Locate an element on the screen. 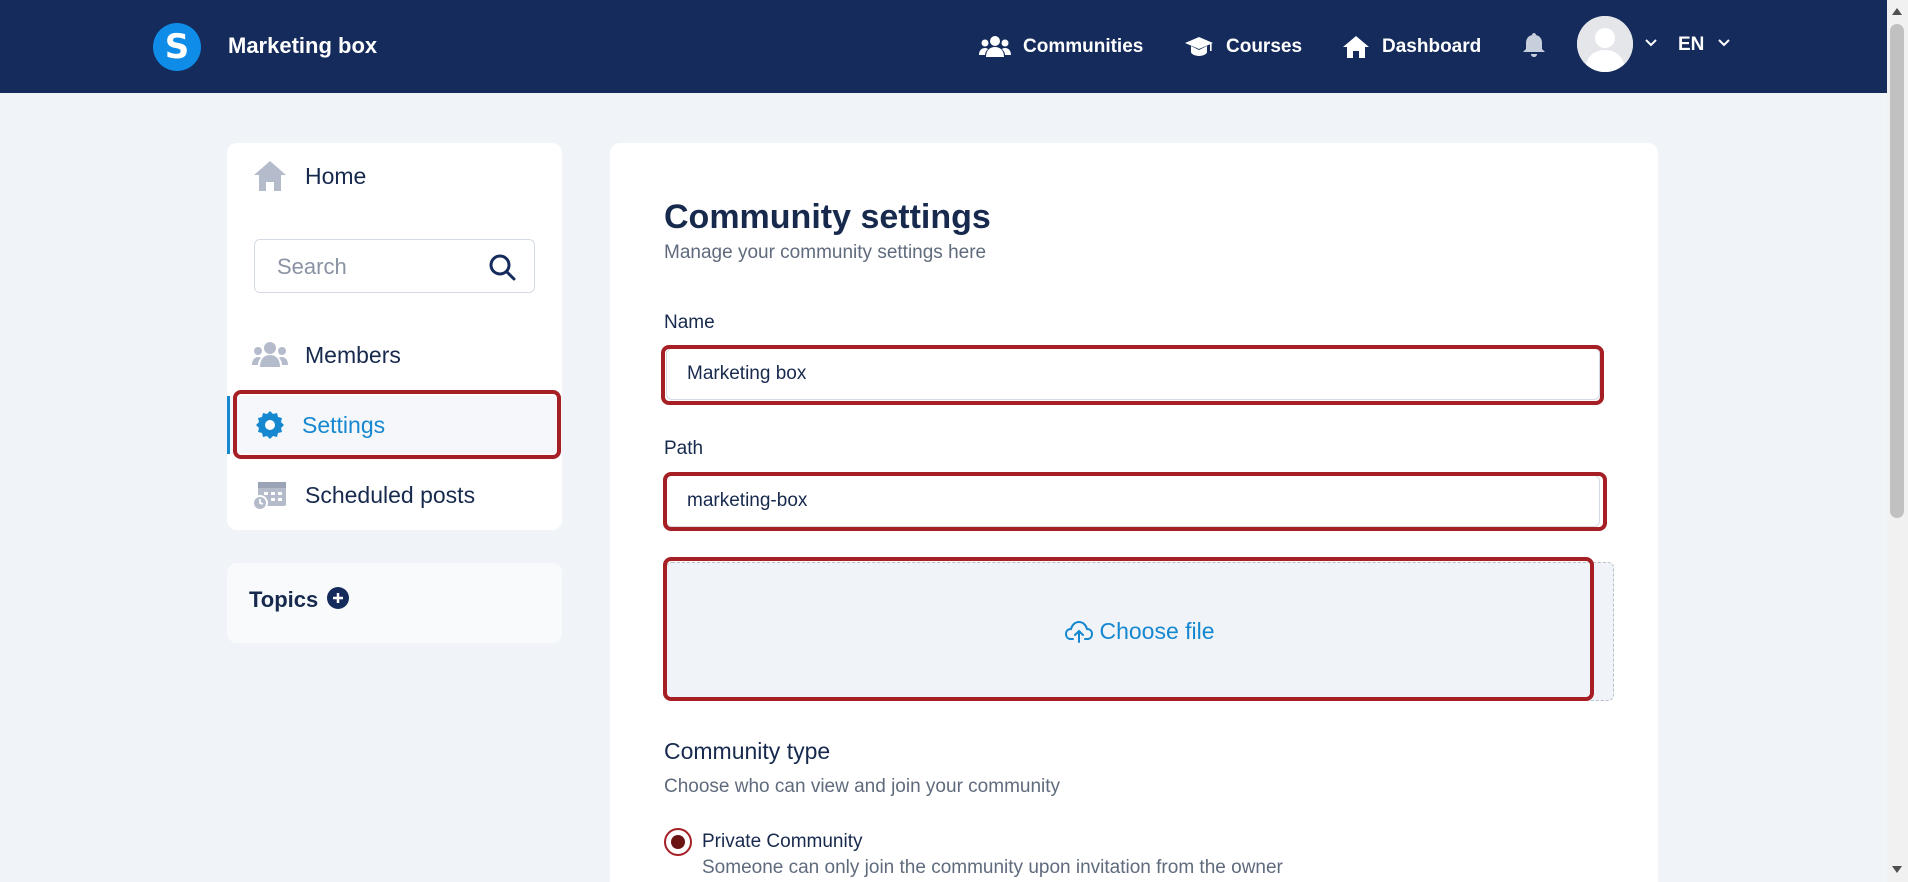  sidebar: Home Members Sett is located at coordinates (394, 336).